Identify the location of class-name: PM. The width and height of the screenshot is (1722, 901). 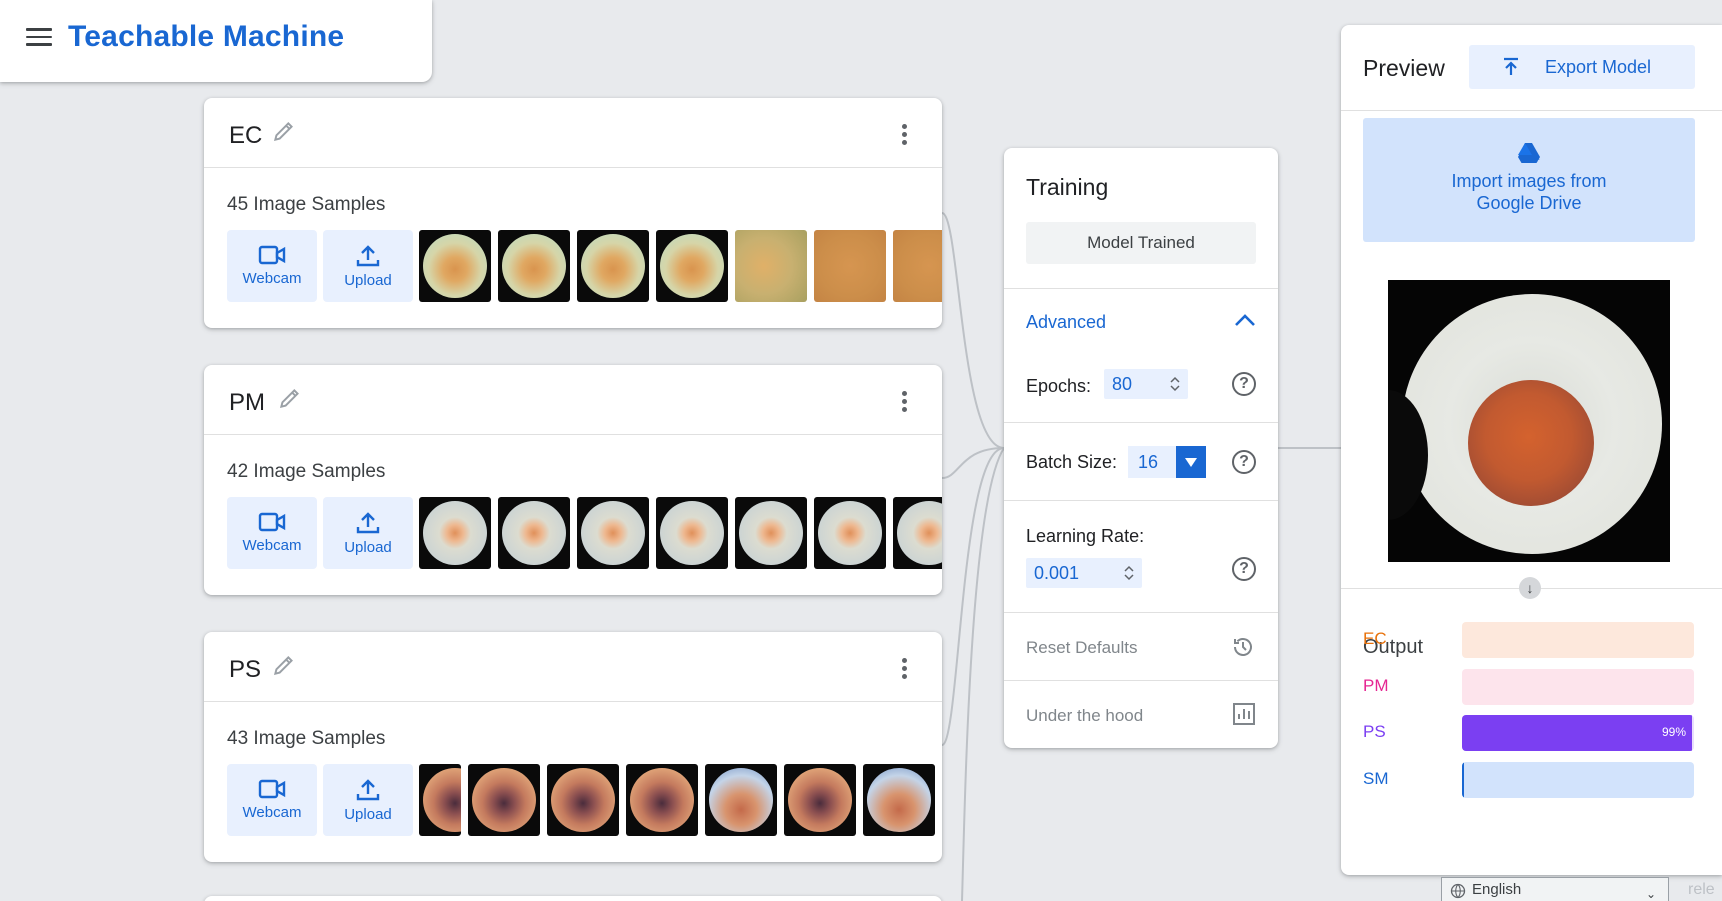
(247, 403).